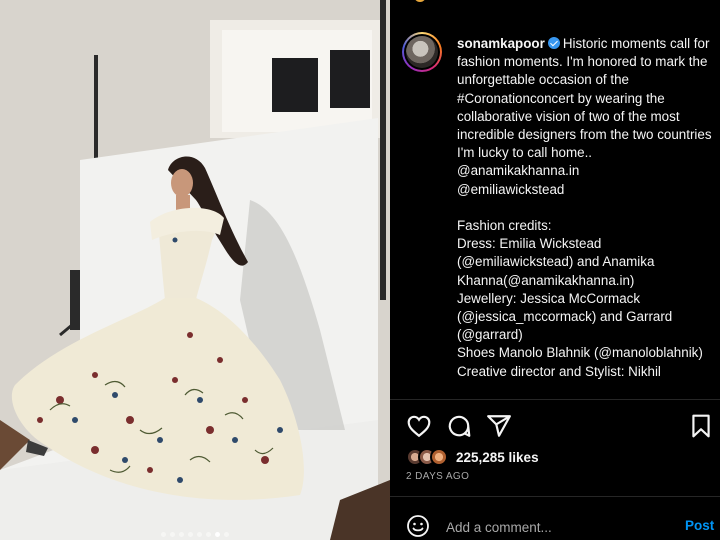  What do you see at coordinates (580, 353) in the screenshot?
I see `credit-shoes: Shoes Manolo Blahnik (@manoloblahnik)` at bounding box center [580, 353].